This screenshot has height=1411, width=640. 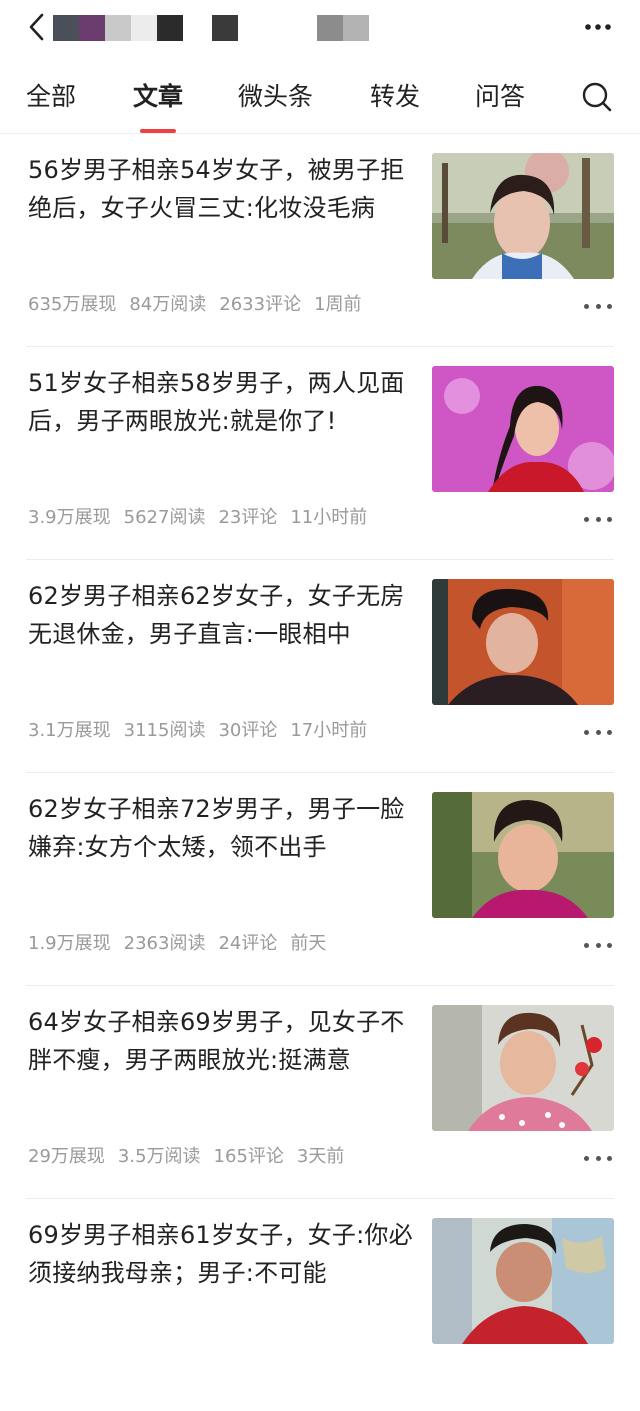 I want to click on article-title: 62岁女子相亲72岁男子，男子一脸嫌弃:女方个太矮，领不出手, so click(x=220, y=828).